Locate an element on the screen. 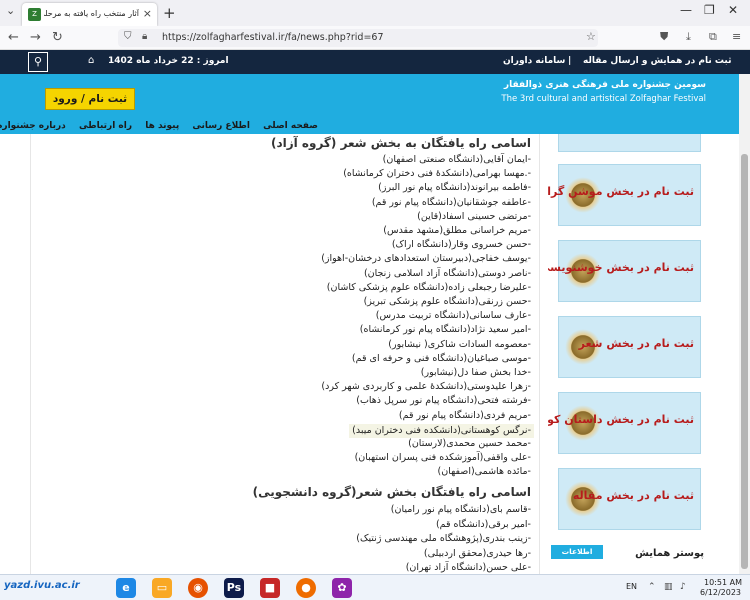  scrollbar-thumb is located at coordinates (744, 361).